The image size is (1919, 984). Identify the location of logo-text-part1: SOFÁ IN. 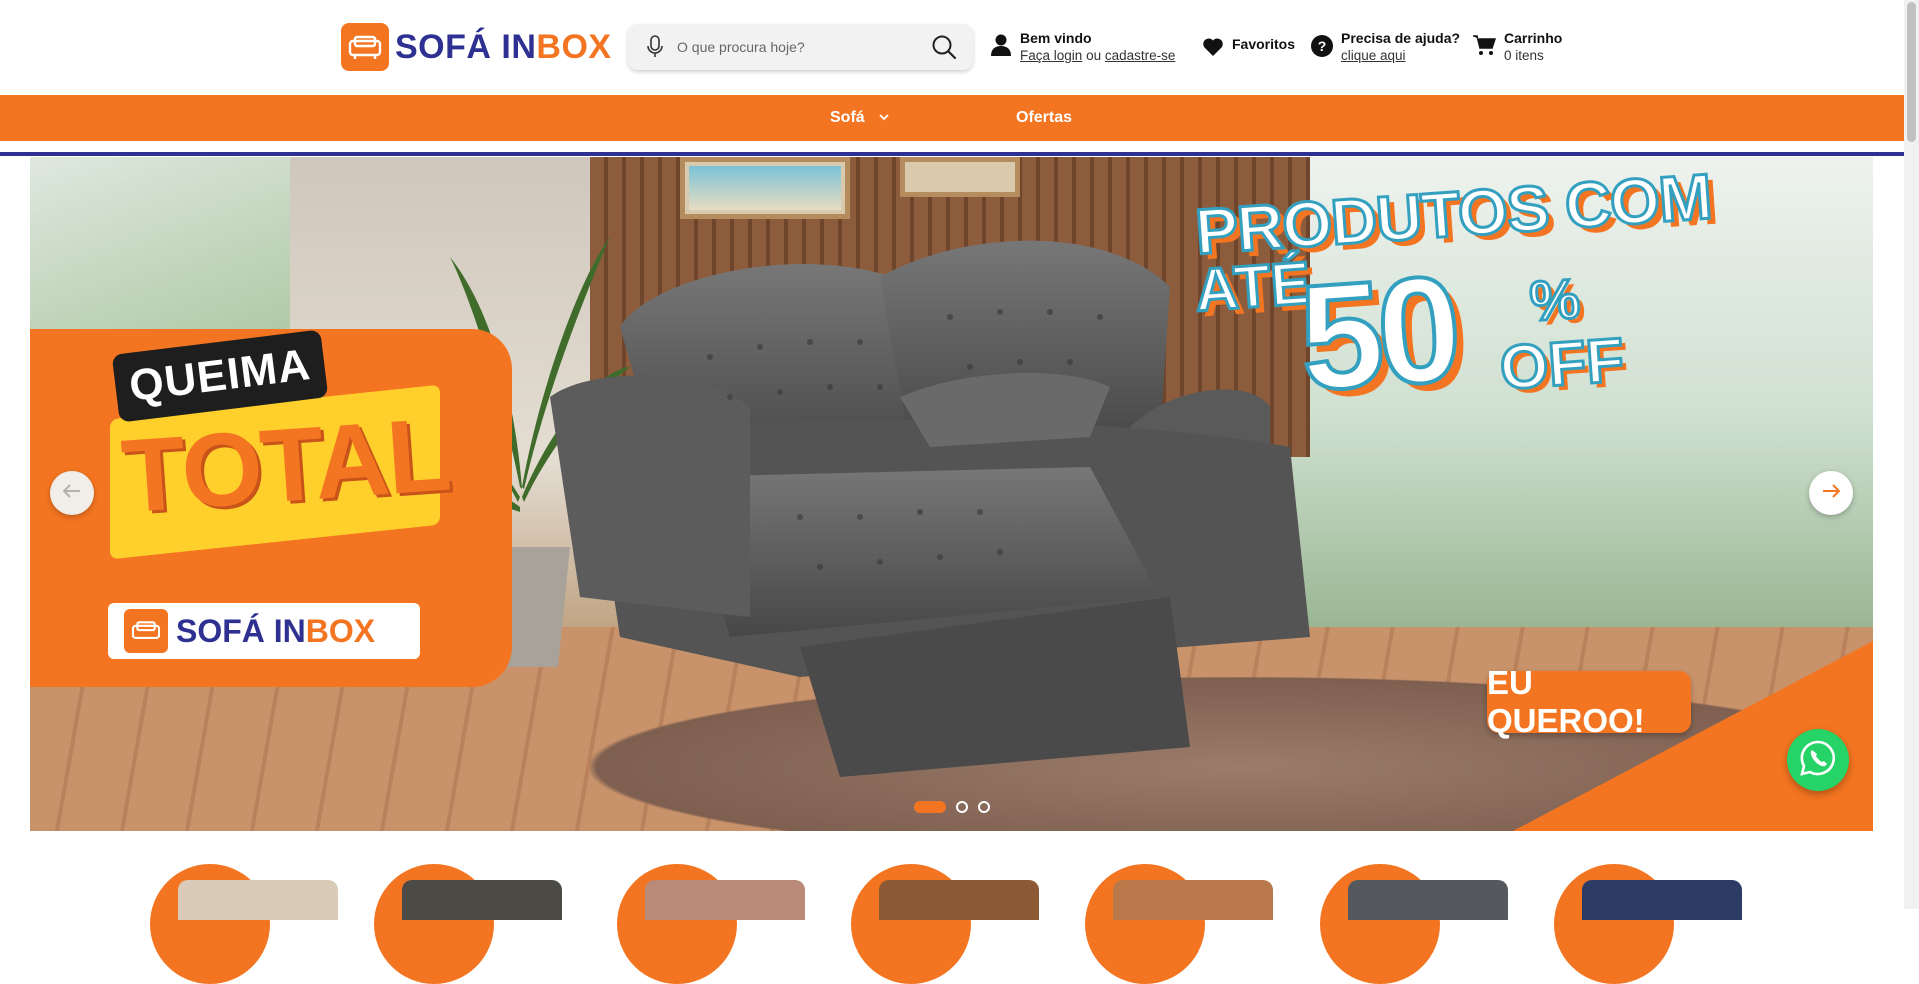
(466, 46).